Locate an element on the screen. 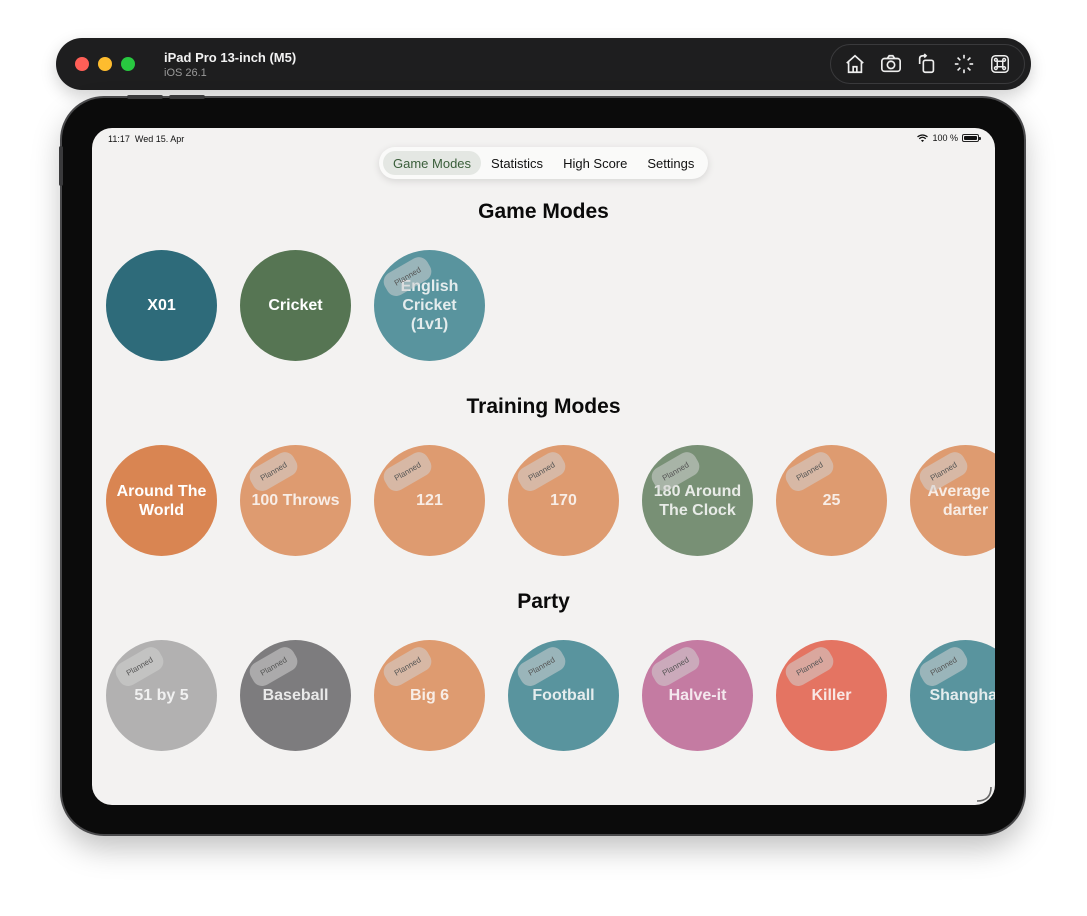 This screenshot has height=916, width=1087. status-indicators: 100 % is located at coordinates (949, 138).